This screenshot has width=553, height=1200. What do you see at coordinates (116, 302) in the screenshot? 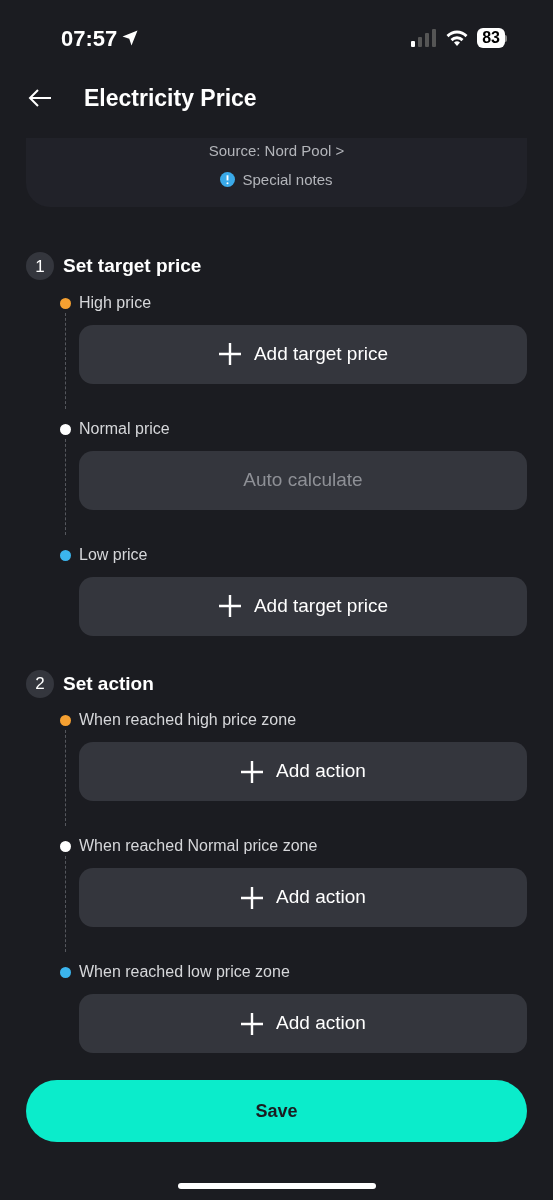
I see `zone-label: High price` at bounding box center [116, 302].